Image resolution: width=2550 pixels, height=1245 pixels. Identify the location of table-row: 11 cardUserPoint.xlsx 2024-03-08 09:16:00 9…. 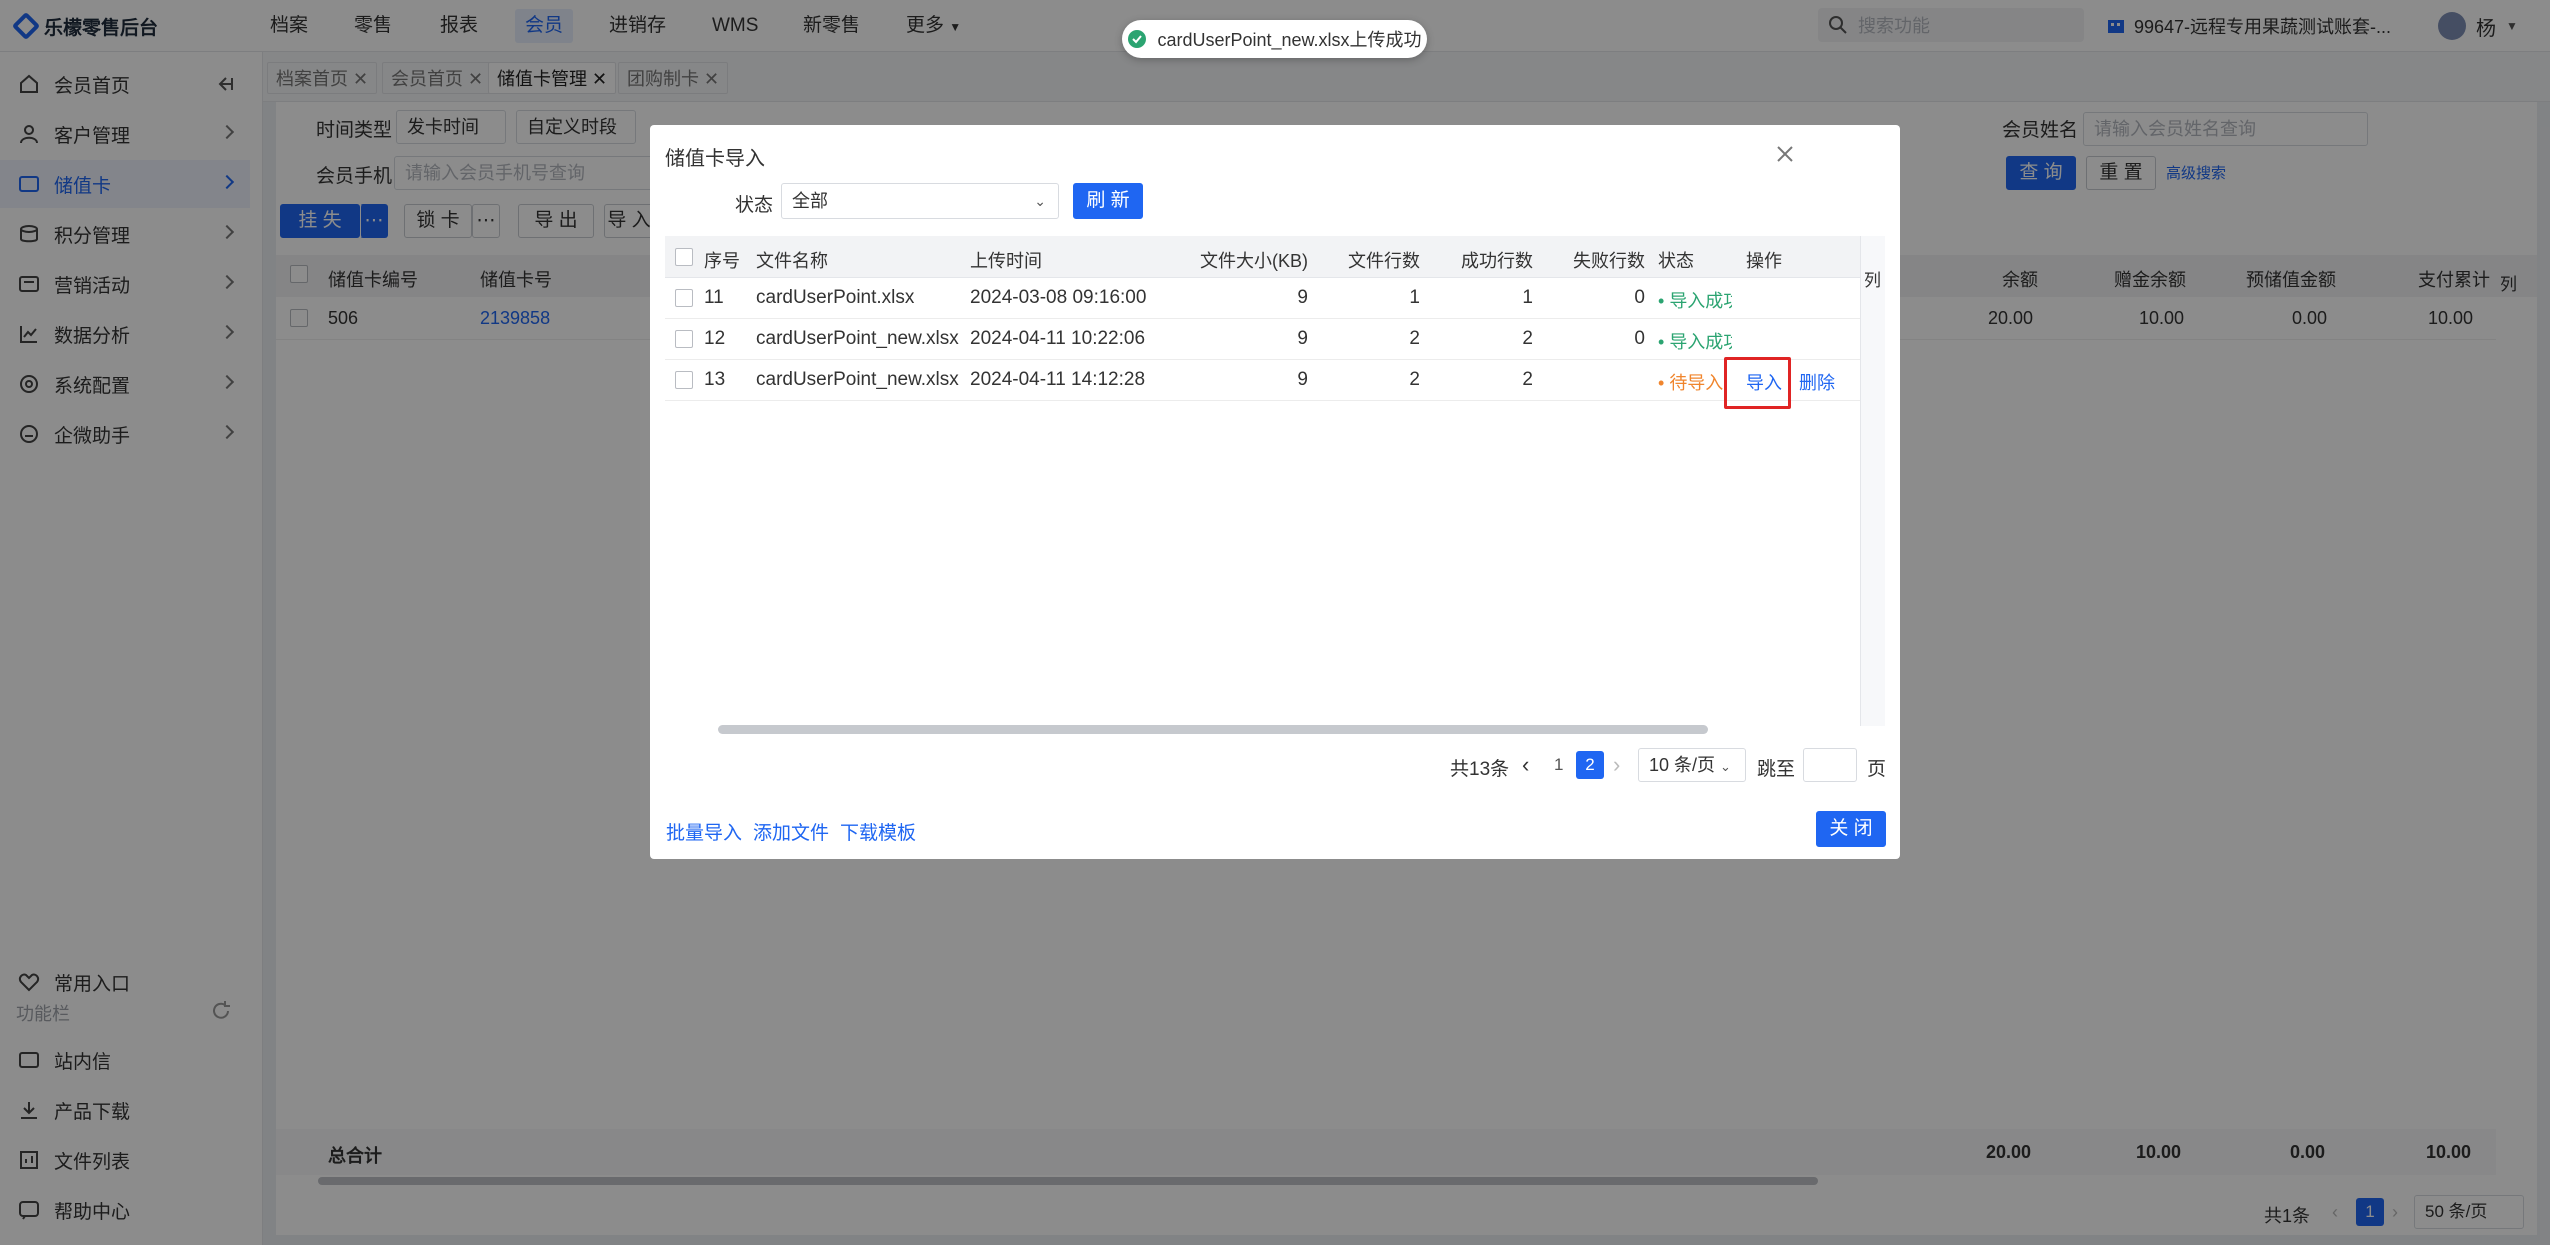
(1262, 298).